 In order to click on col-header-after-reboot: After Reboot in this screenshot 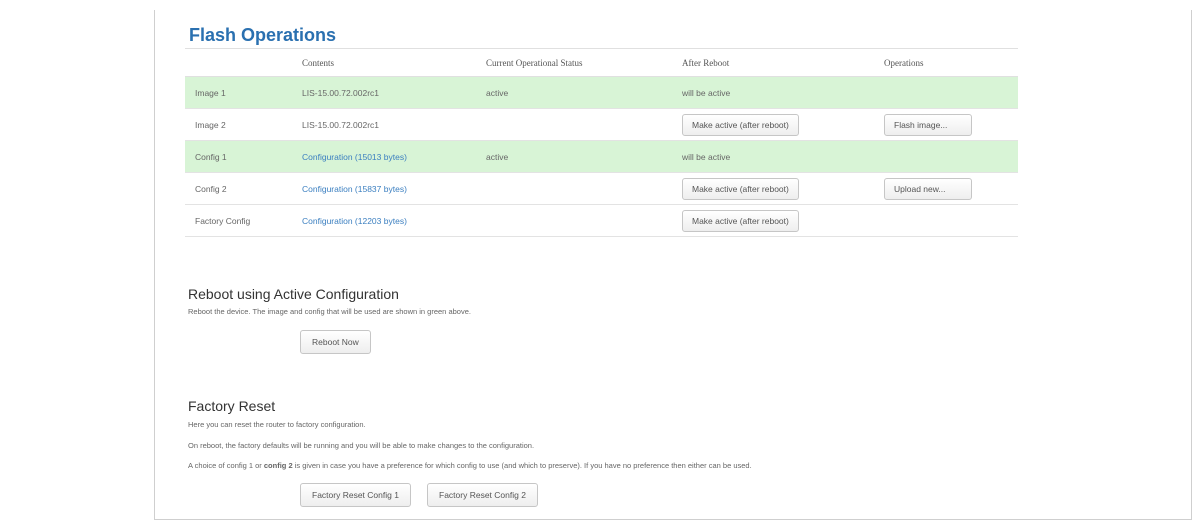, I will do `click(783, 62)`.